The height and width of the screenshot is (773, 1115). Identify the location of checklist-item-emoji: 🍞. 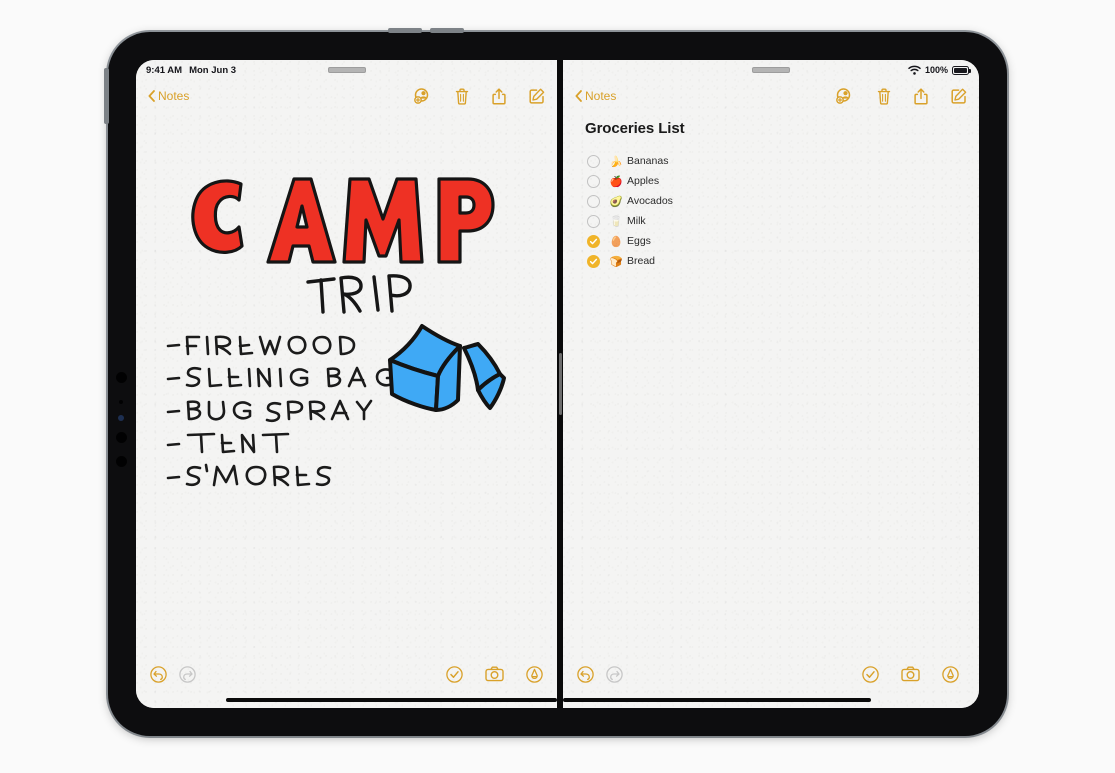
(616, 261).